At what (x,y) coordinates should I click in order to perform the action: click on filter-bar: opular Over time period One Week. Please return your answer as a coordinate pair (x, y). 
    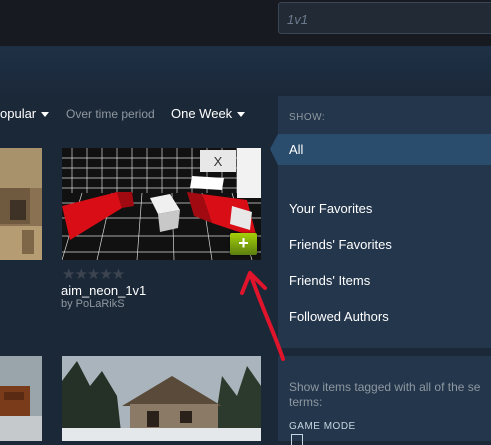
    Looking at the image, I should click on (135, 114).